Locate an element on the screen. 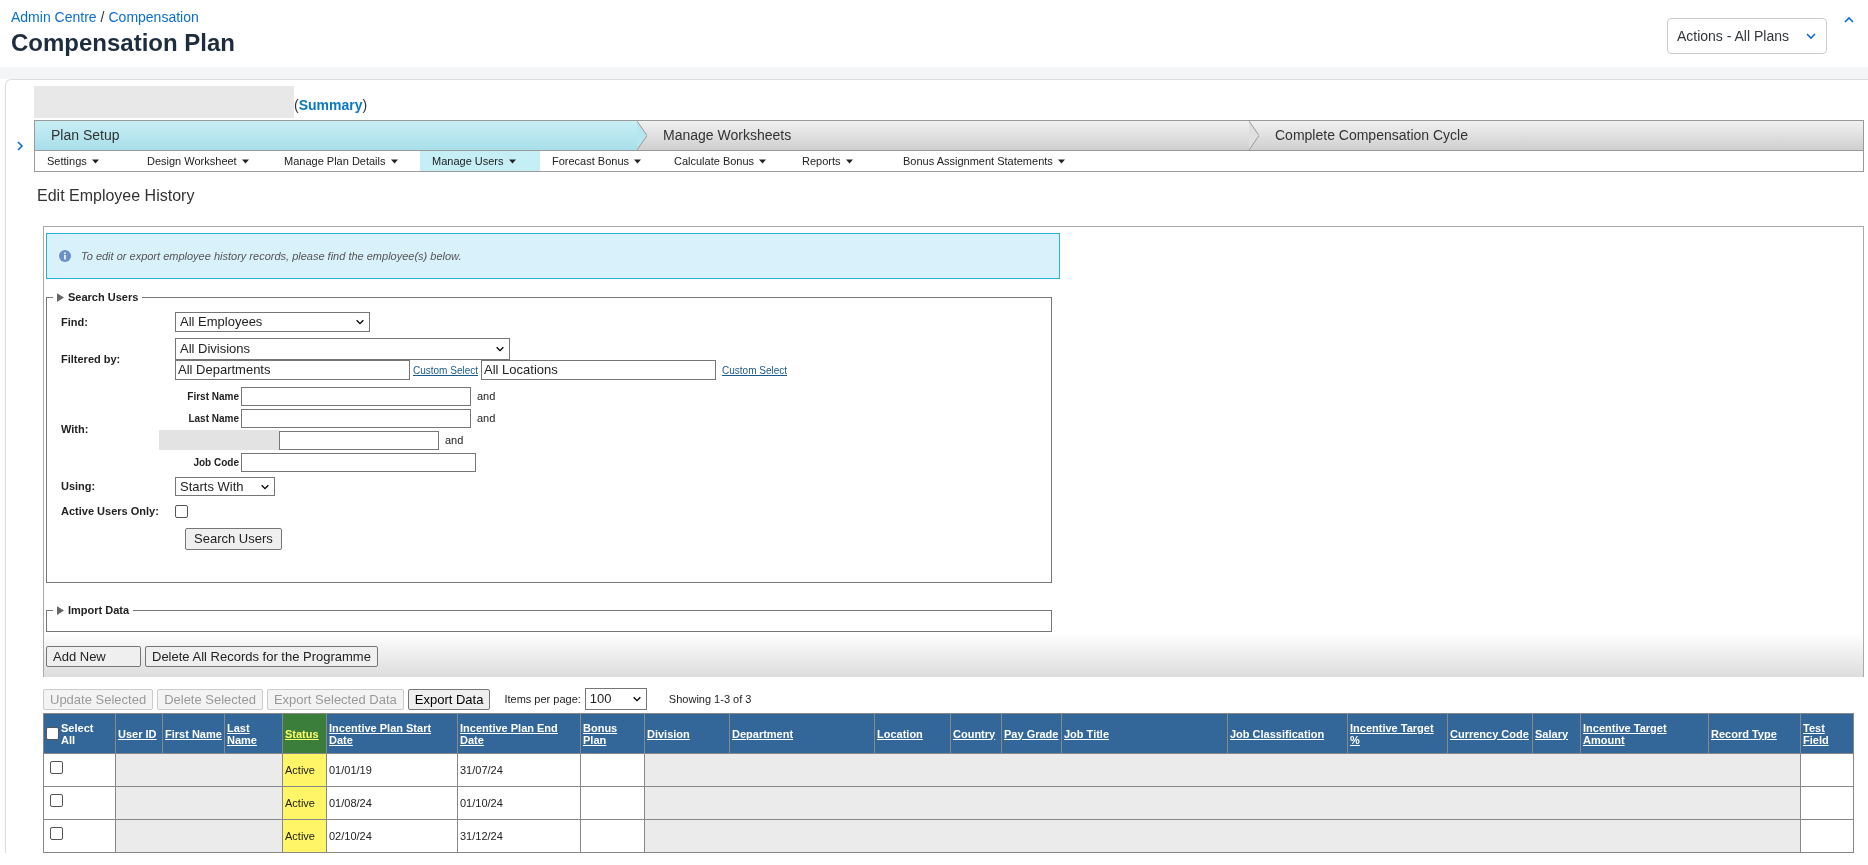 This screenshot has width=1868, height=865. column-header: Department is located at coordinates (802, 733).